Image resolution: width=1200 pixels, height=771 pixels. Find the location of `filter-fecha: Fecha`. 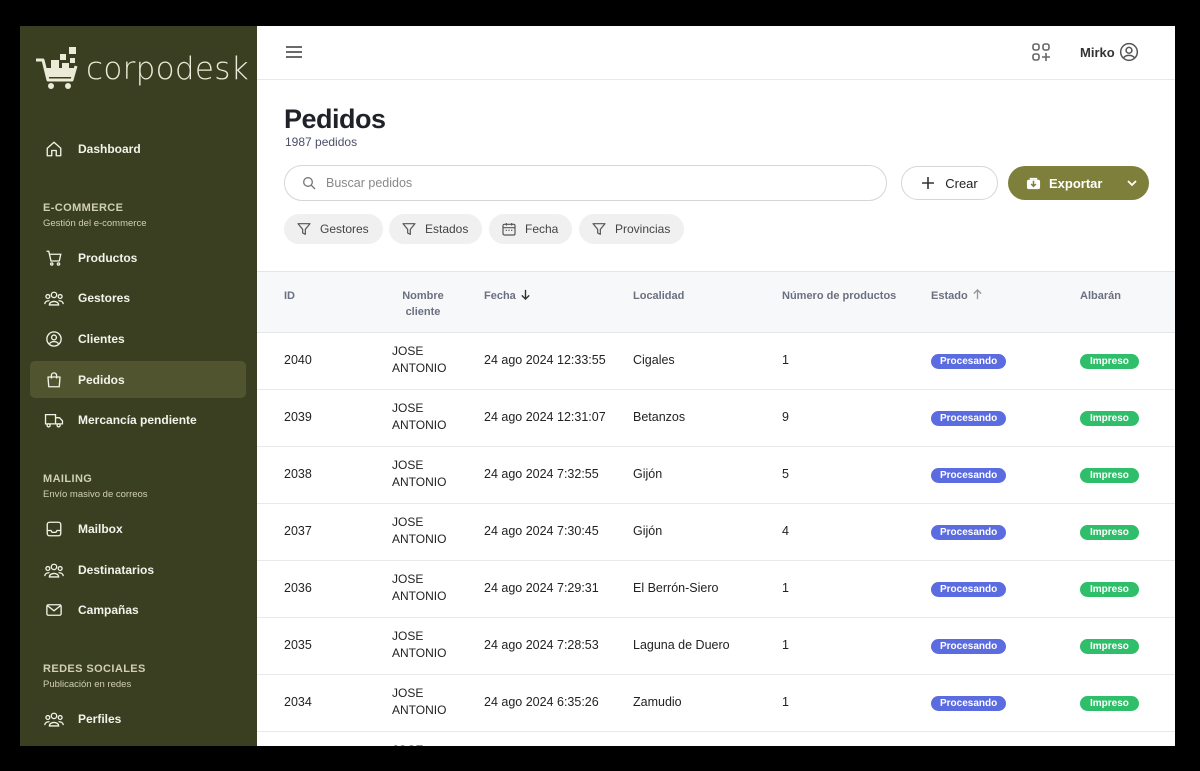

filter-fecha: Fecha is located at coordinates (531, 229).